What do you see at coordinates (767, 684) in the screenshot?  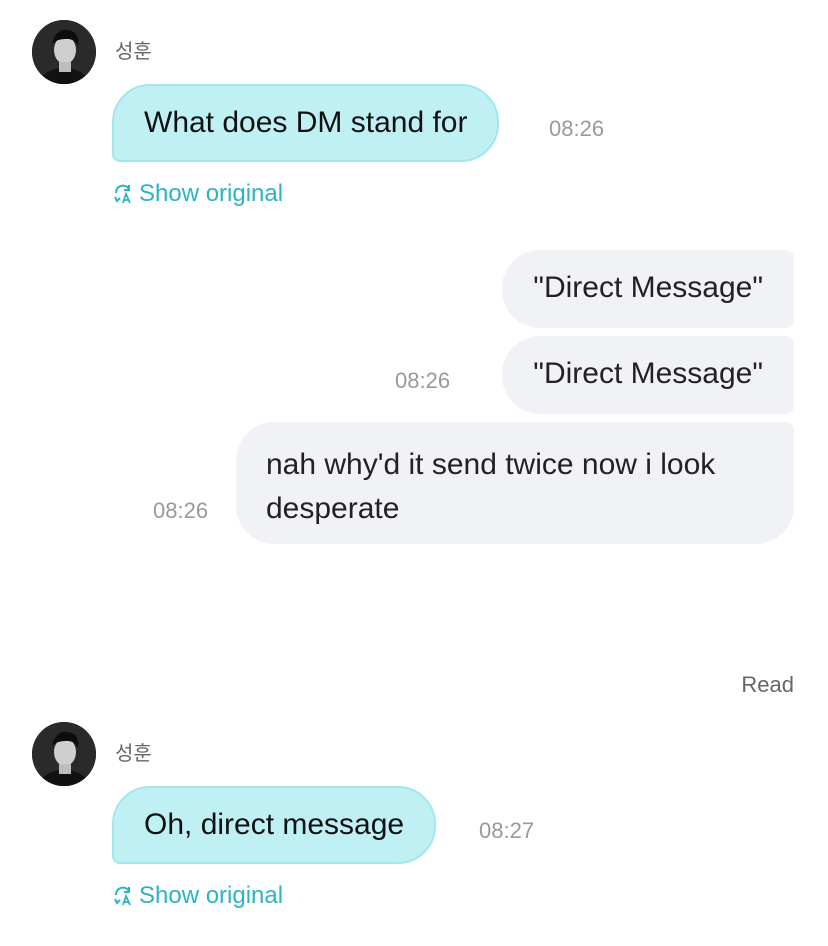 I see `read-status: Read` at bounding box center [767, 684].